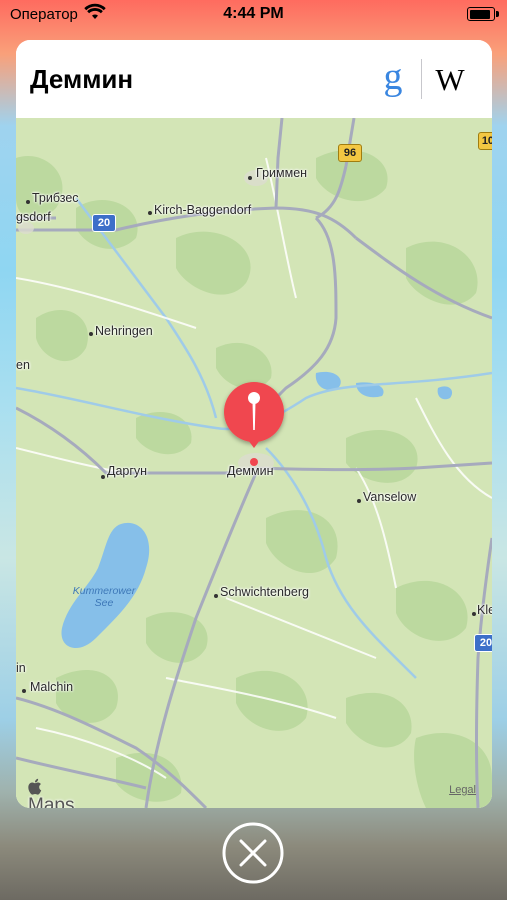 The image size is (507, 900). Describe the element at coordinates (483, 14) in the screenshot. I see `battery-icon` at that location.